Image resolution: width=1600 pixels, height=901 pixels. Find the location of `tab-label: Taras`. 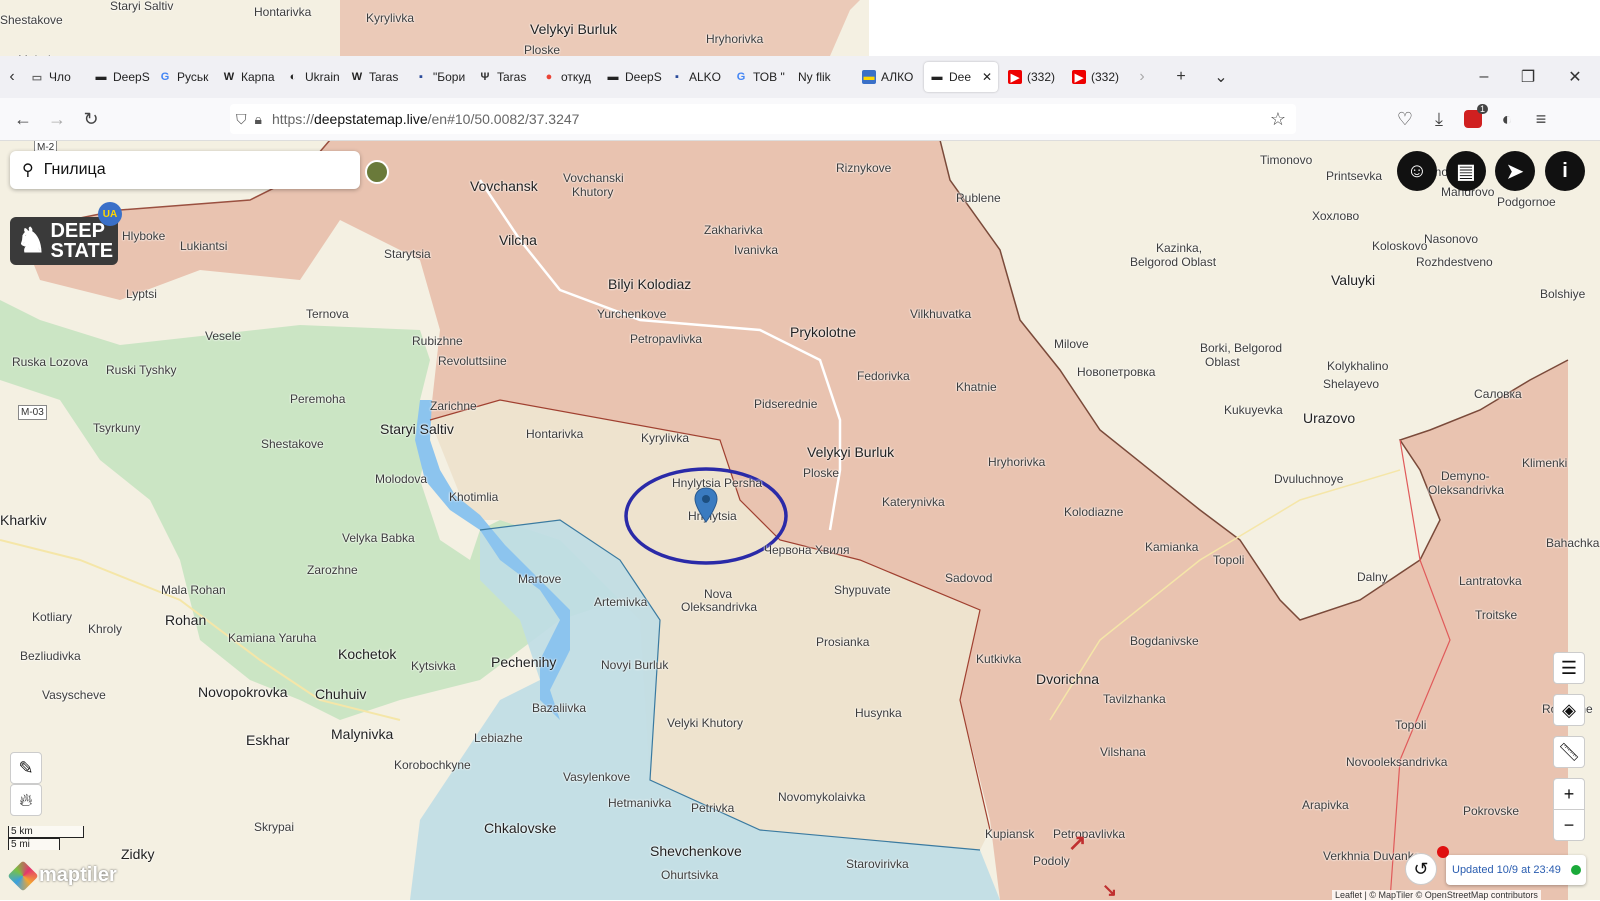

tab-label: Taras is located at coordinates (512, 77).